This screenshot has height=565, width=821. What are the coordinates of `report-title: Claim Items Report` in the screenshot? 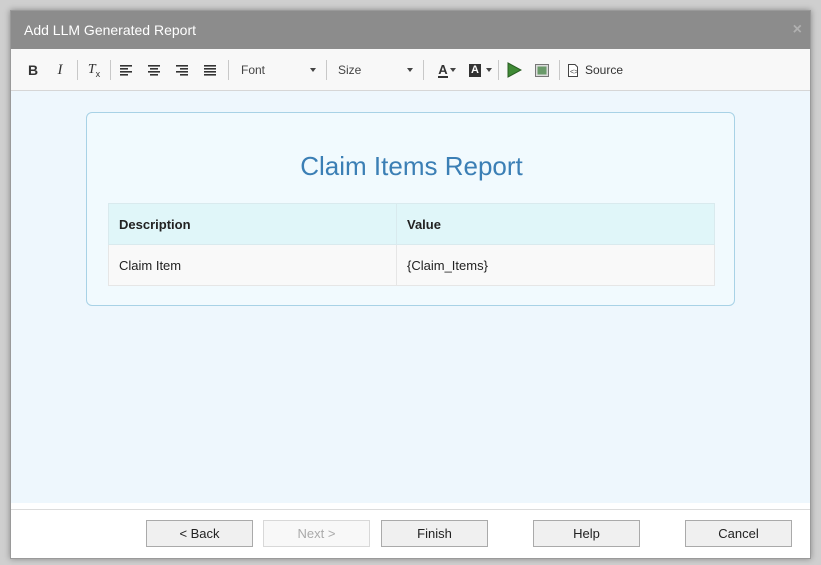 It's located at (411, 166).